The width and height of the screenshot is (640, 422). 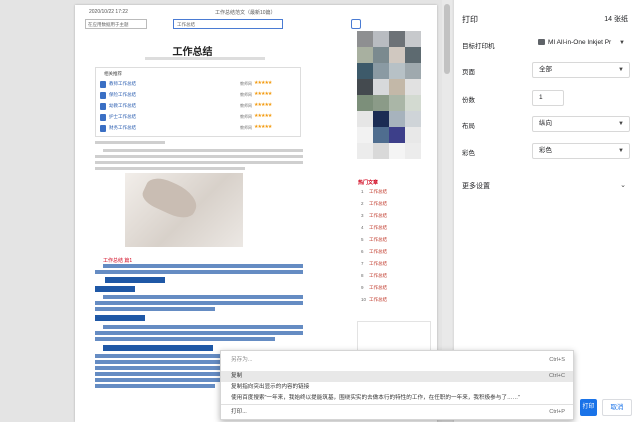 What do you see at coordinates (374, 275) in the screenshot?
I see `list-item: 8 工作总结` at bounding box center [374, 275].